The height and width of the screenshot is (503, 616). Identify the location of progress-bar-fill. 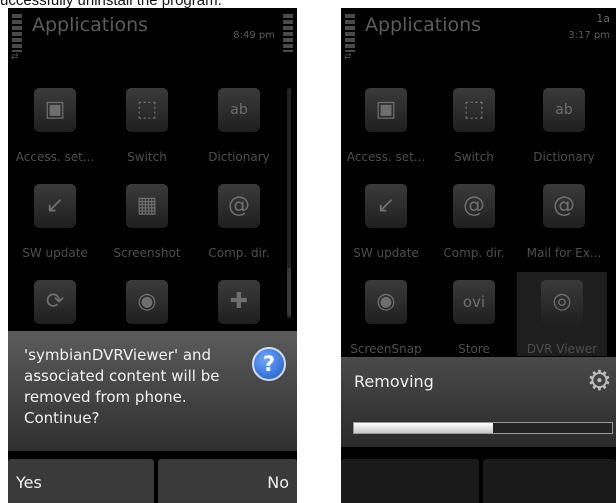
(424, 428).